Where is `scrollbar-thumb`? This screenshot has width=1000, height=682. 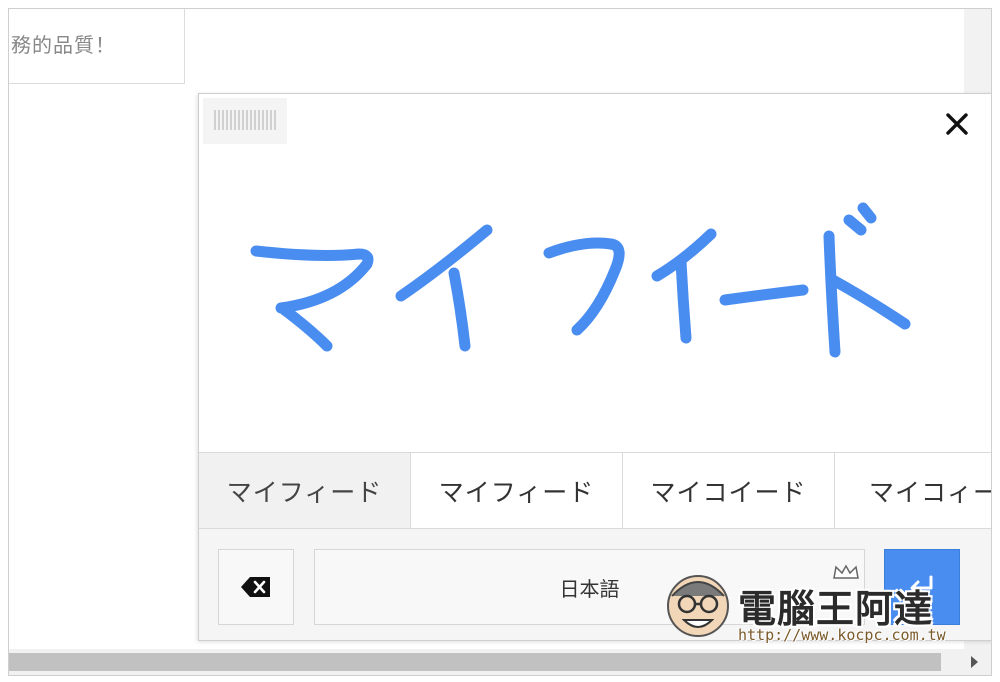
scrollbar-thumb is located at coordinates (475, 662).